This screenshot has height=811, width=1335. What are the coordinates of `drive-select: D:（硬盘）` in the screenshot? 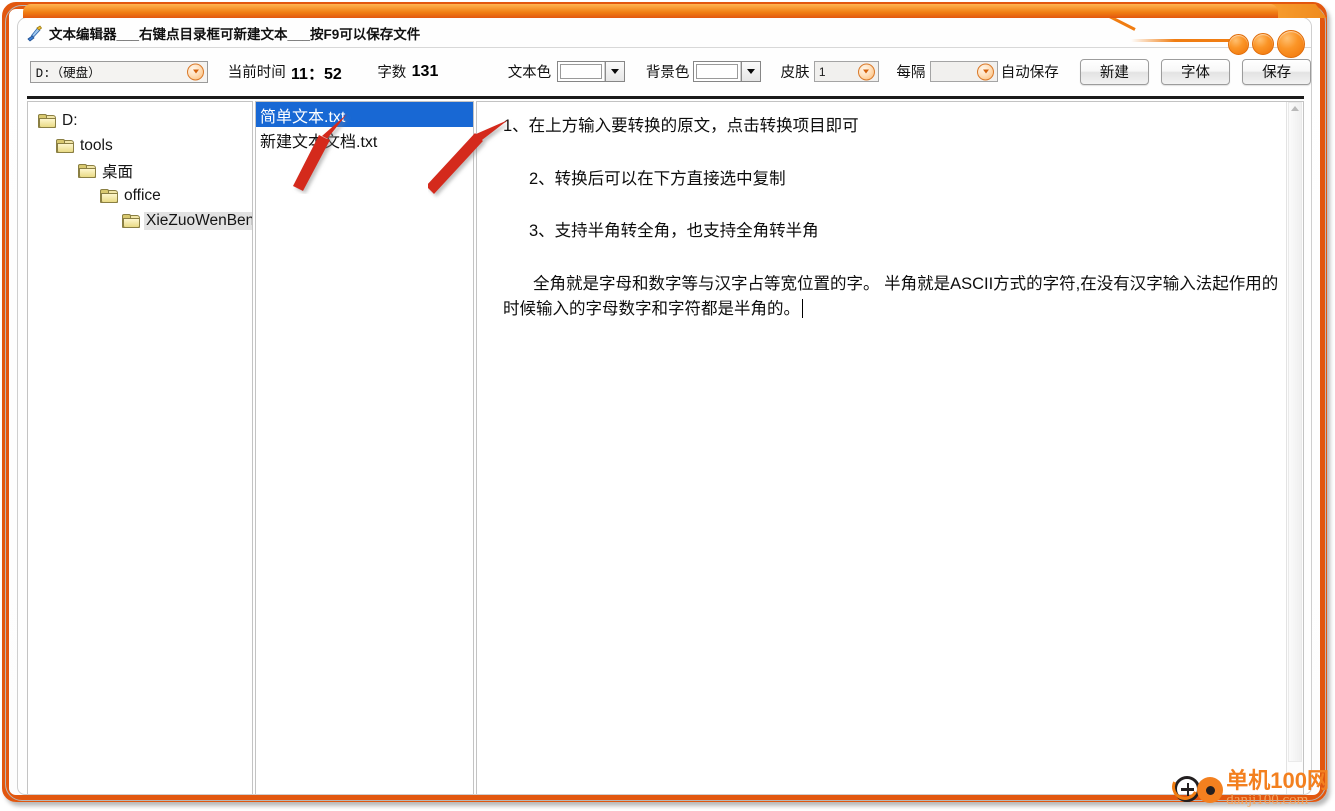 It's located at (119, 71).